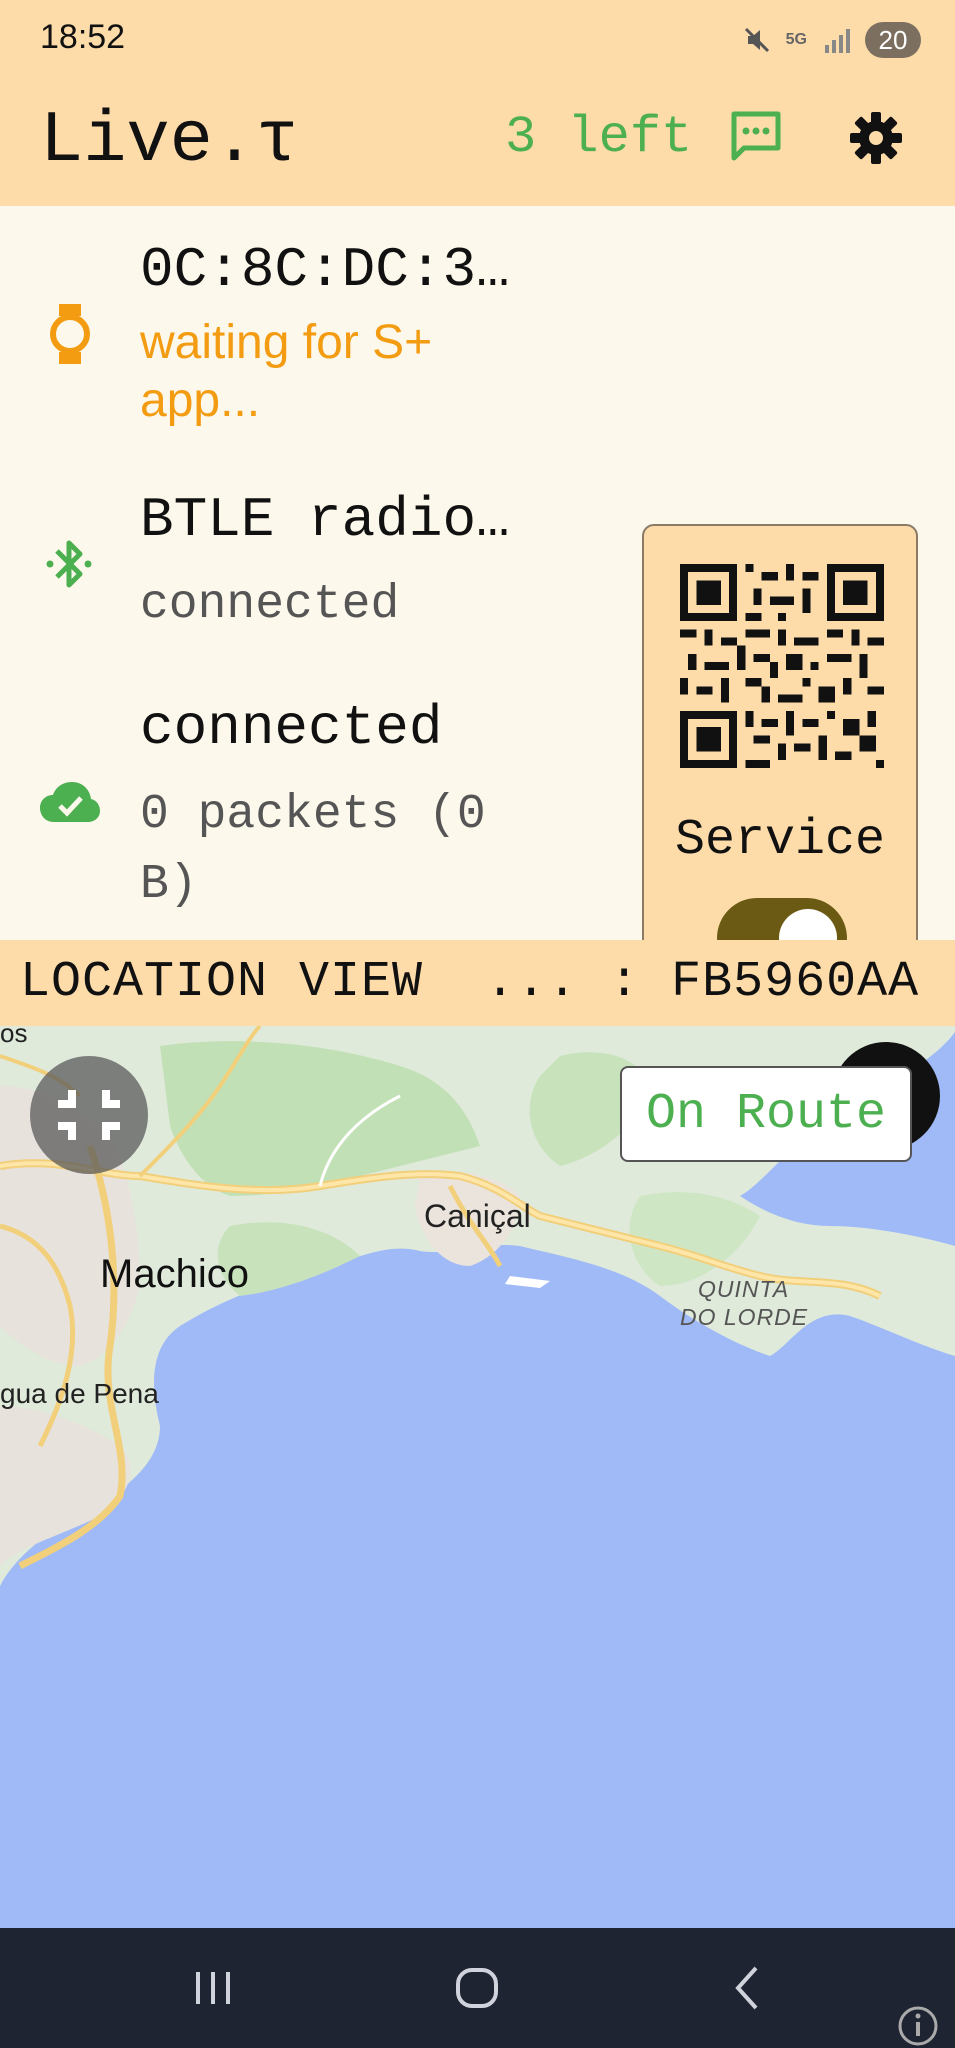 This screenshot has width=955, height=2048. Describe the element at coordinates (174, 1274) in the screenshot. I see `map-label-machico: Machico` at that location.